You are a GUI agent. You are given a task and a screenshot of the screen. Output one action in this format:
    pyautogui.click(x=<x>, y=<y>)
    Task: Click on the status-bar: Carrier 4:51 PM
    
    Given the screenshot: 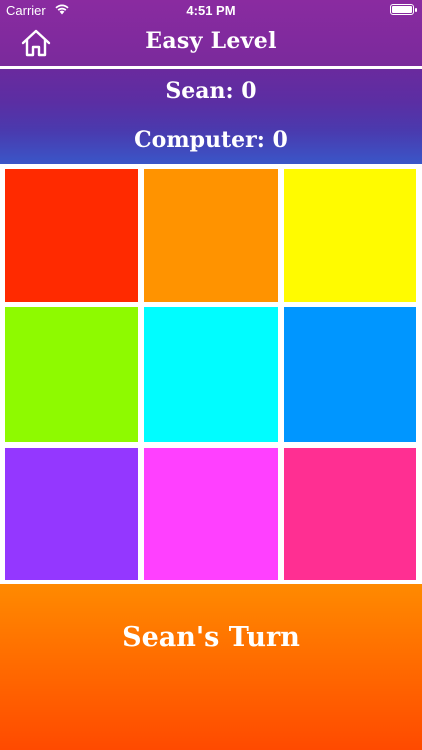 What is the action you would take?
    pyautogui.click(x=211, y=11)
    